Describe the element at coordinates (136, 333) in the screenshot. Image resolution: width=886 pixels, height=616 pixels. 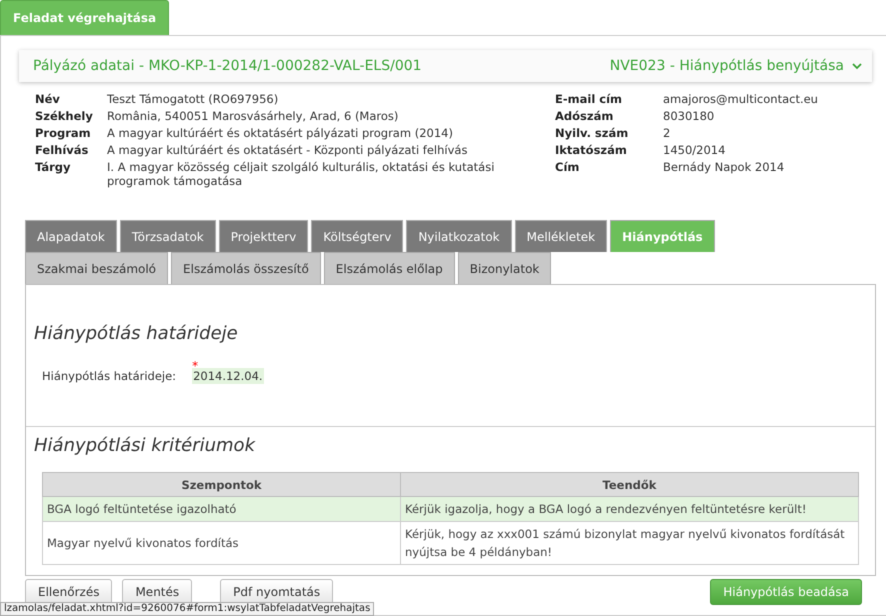
I see `section-title: Hiánypótlás határideje` at that location.